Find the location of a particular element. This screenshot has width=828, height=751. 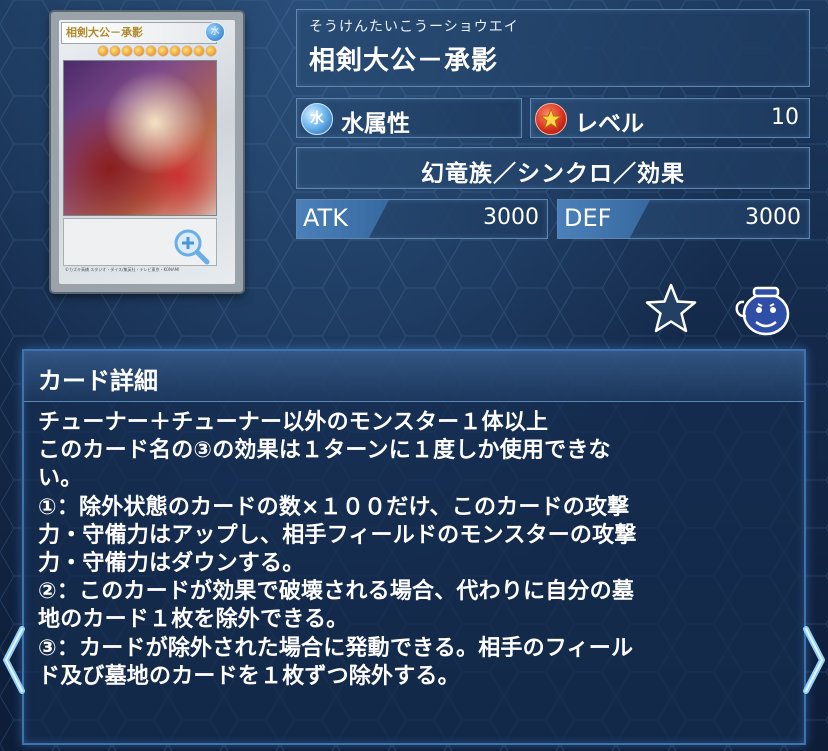

card-detail-header: カード詳細 is located at coordinates (414, 376).